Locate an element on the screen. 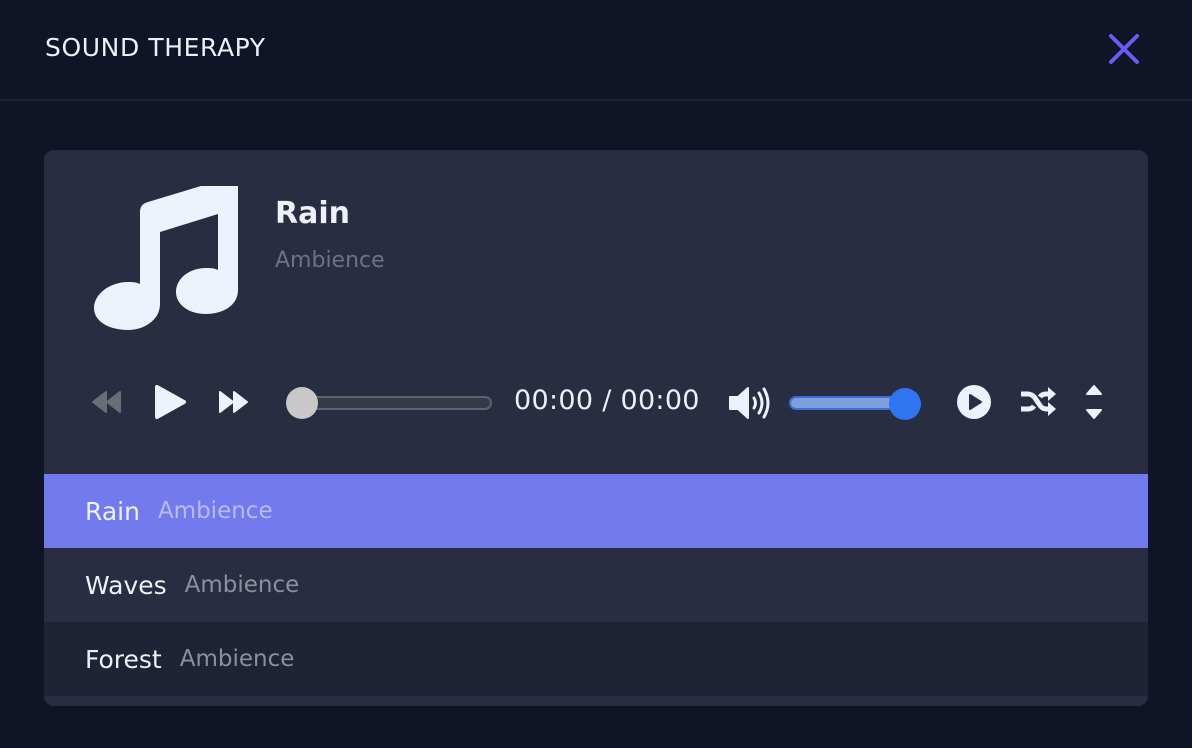  play-icon is located at coordinates (170, 402).